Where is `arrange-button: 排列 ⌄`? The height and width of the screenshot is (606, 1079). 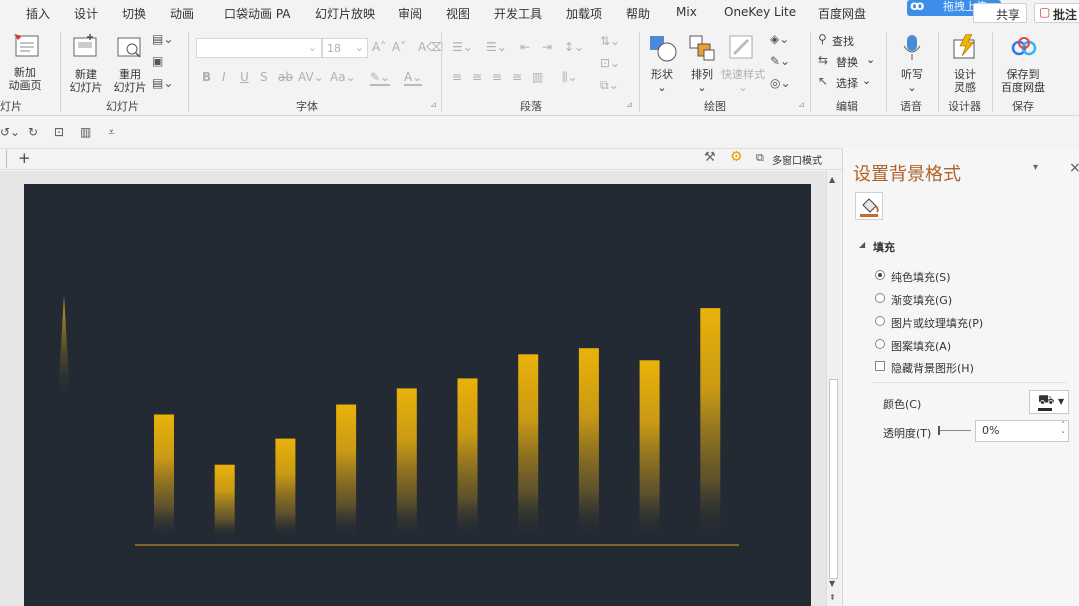
arrange-button: 排列 ⌄ is located at coordinates (703, 62).